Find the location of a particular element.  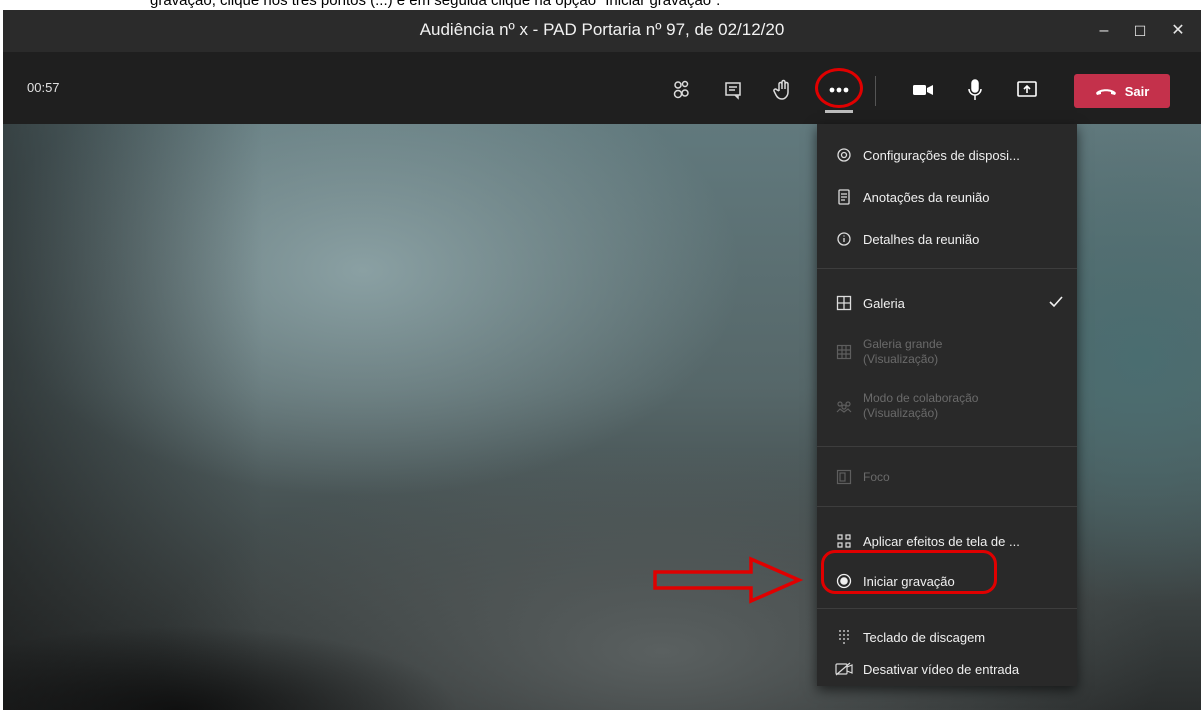

menu-item-start-recording: Iniciar gravação is located at coordinates (947, 581).